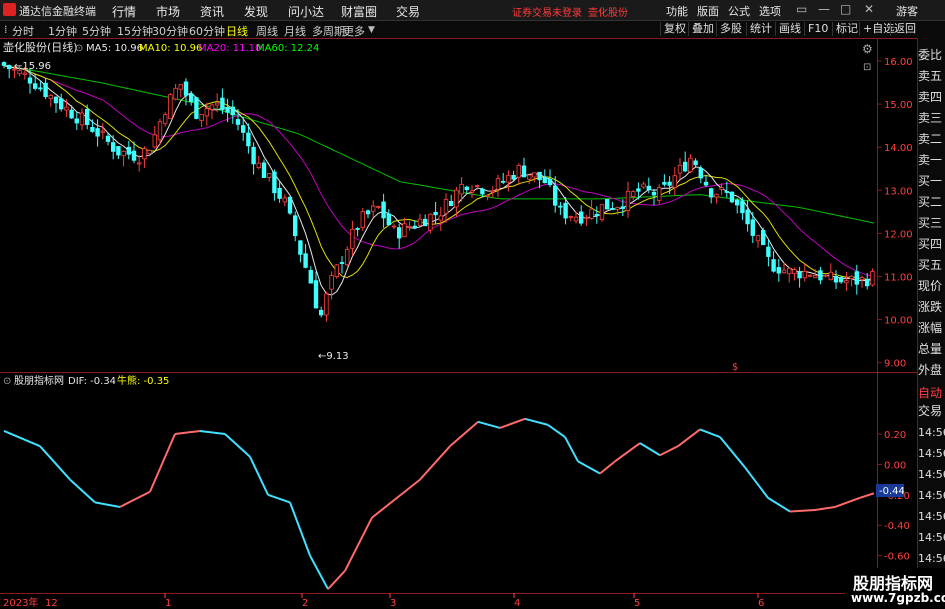 The height and width of the screenshot is (609, 945). I want to click on sidebar-item-ask2: 卖二, so click(931, 139).